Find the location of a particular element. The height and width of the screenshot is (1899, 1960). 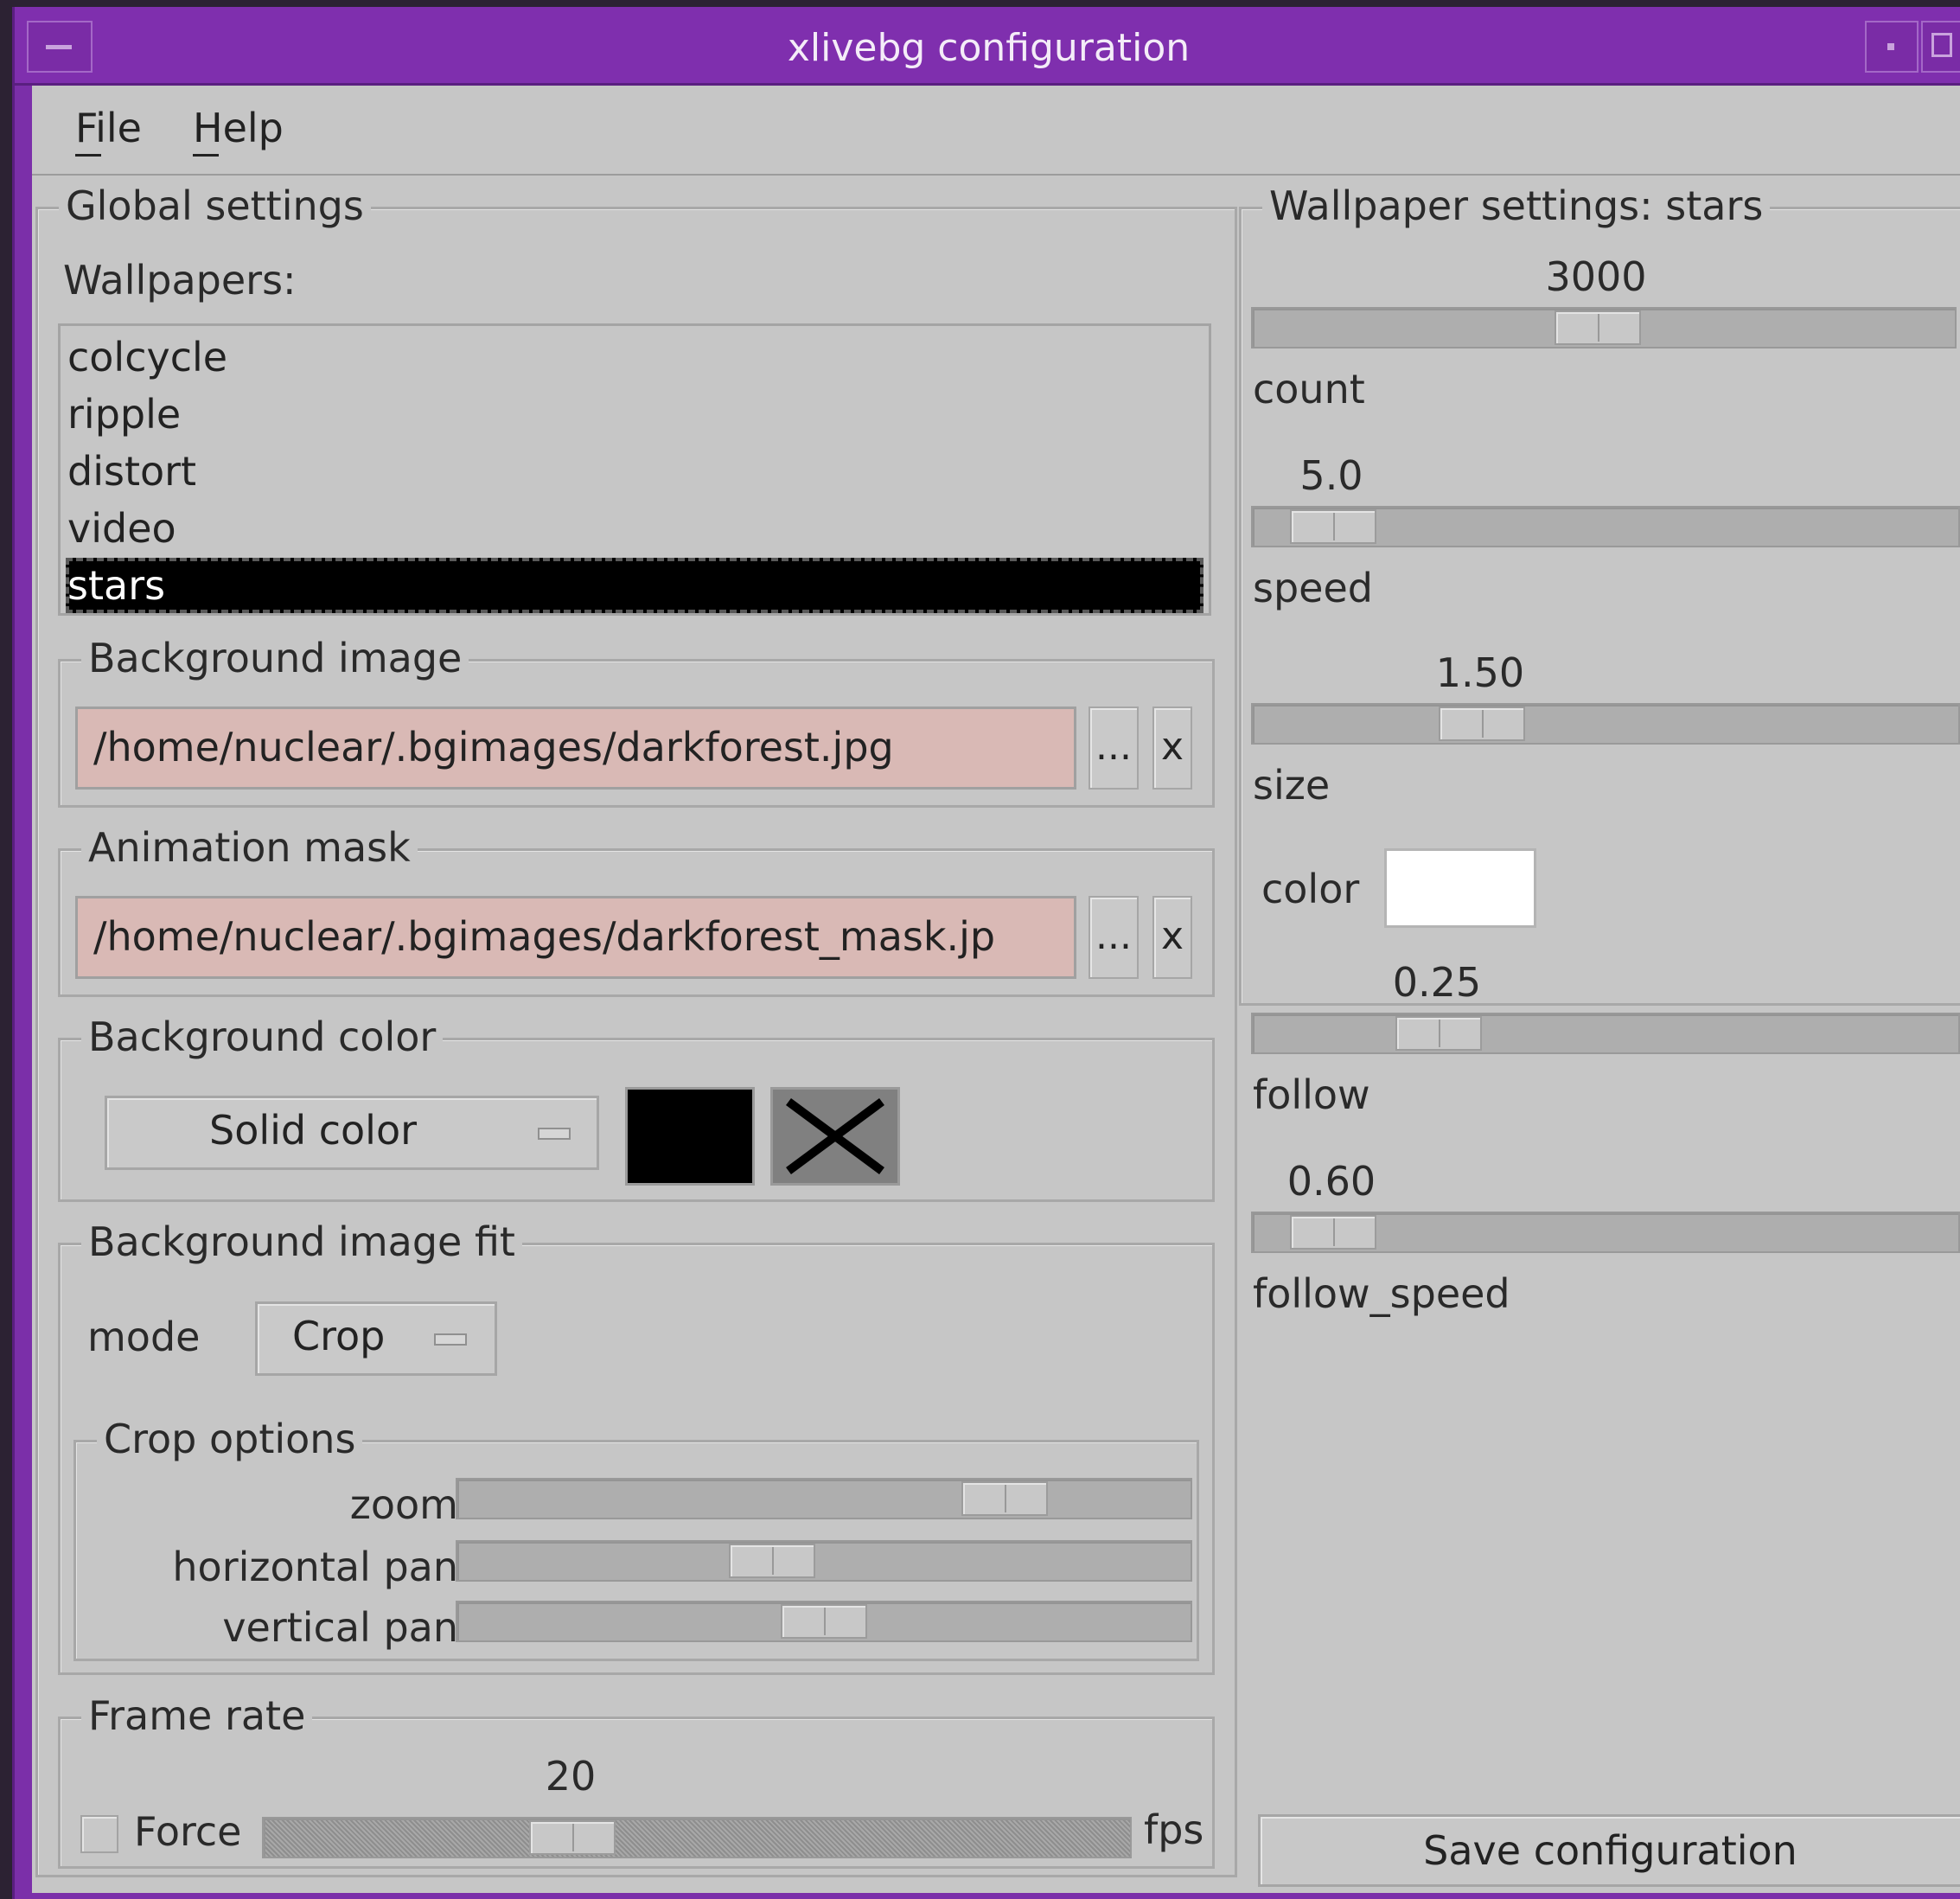

follow-label: follow is located at coordinates (1312, 1094).